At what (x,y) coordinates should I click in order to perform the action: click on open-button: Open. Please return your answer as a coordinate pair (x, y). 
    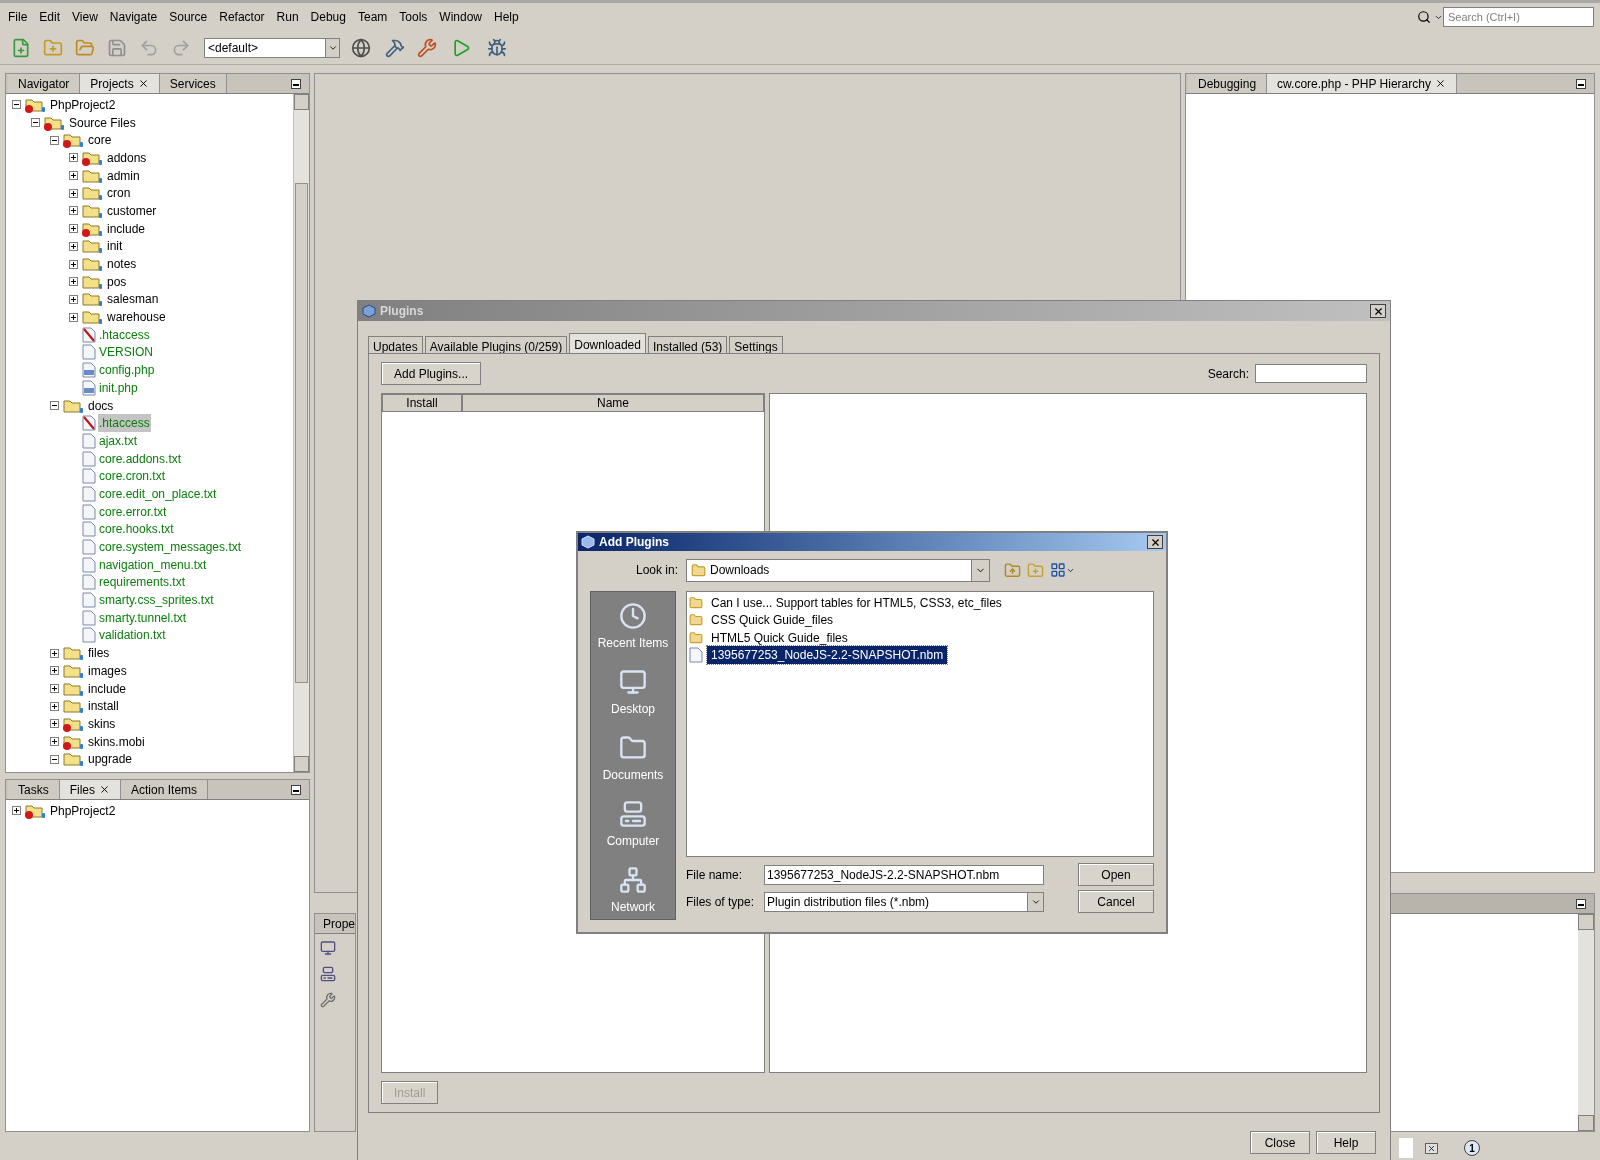
    Looking at the image, I should click on (1116, 874).